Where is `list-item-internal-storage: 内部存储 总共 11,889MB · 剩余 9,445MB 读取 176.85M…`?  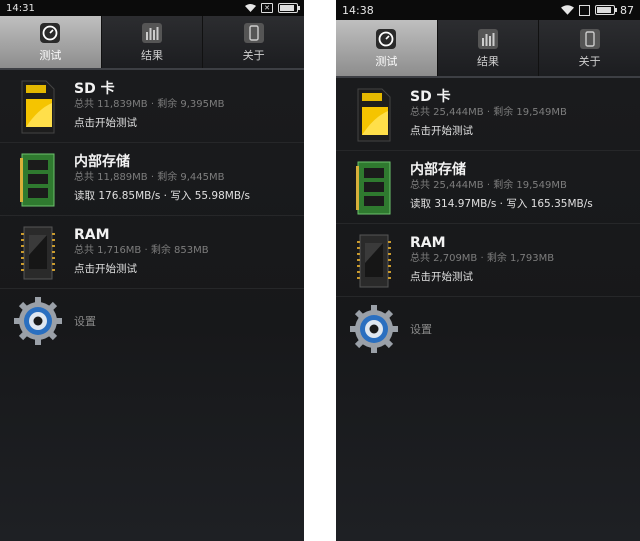 list-item-internal-storage: 内部存储 总共 11,889MB · 剩余 9,445MB 读取 176.85M… is located at coordinates (152, 179).